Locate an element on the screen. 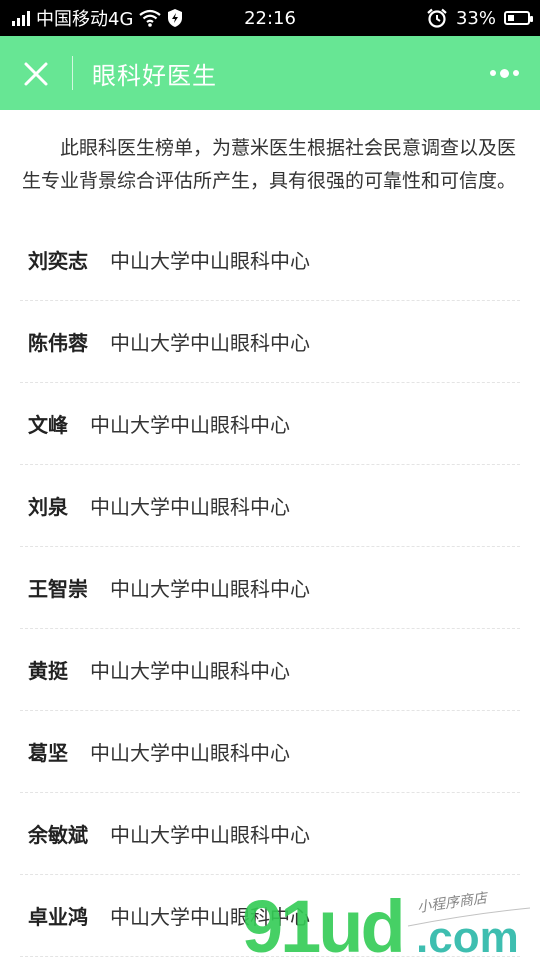 Image resolution: width=540 pixels, height=960 pixels. alarm-icon is located at coordinates (437, 18).